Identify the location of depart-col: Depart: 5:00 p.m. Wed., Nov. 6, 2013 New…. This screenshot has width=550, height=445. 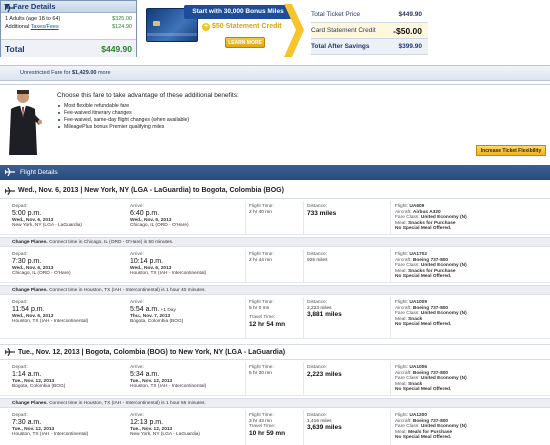
(47, 216).